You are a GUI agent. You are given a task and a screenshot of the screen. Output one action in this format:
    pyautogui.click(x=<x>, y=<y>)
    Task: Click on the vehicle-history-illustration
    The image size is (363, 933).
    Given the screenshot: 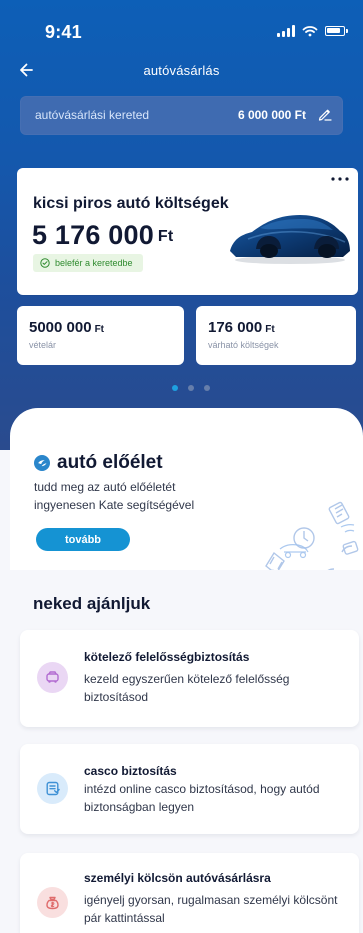 What is the action you would take?
    pyautogui.click(x=308, y=535)
    